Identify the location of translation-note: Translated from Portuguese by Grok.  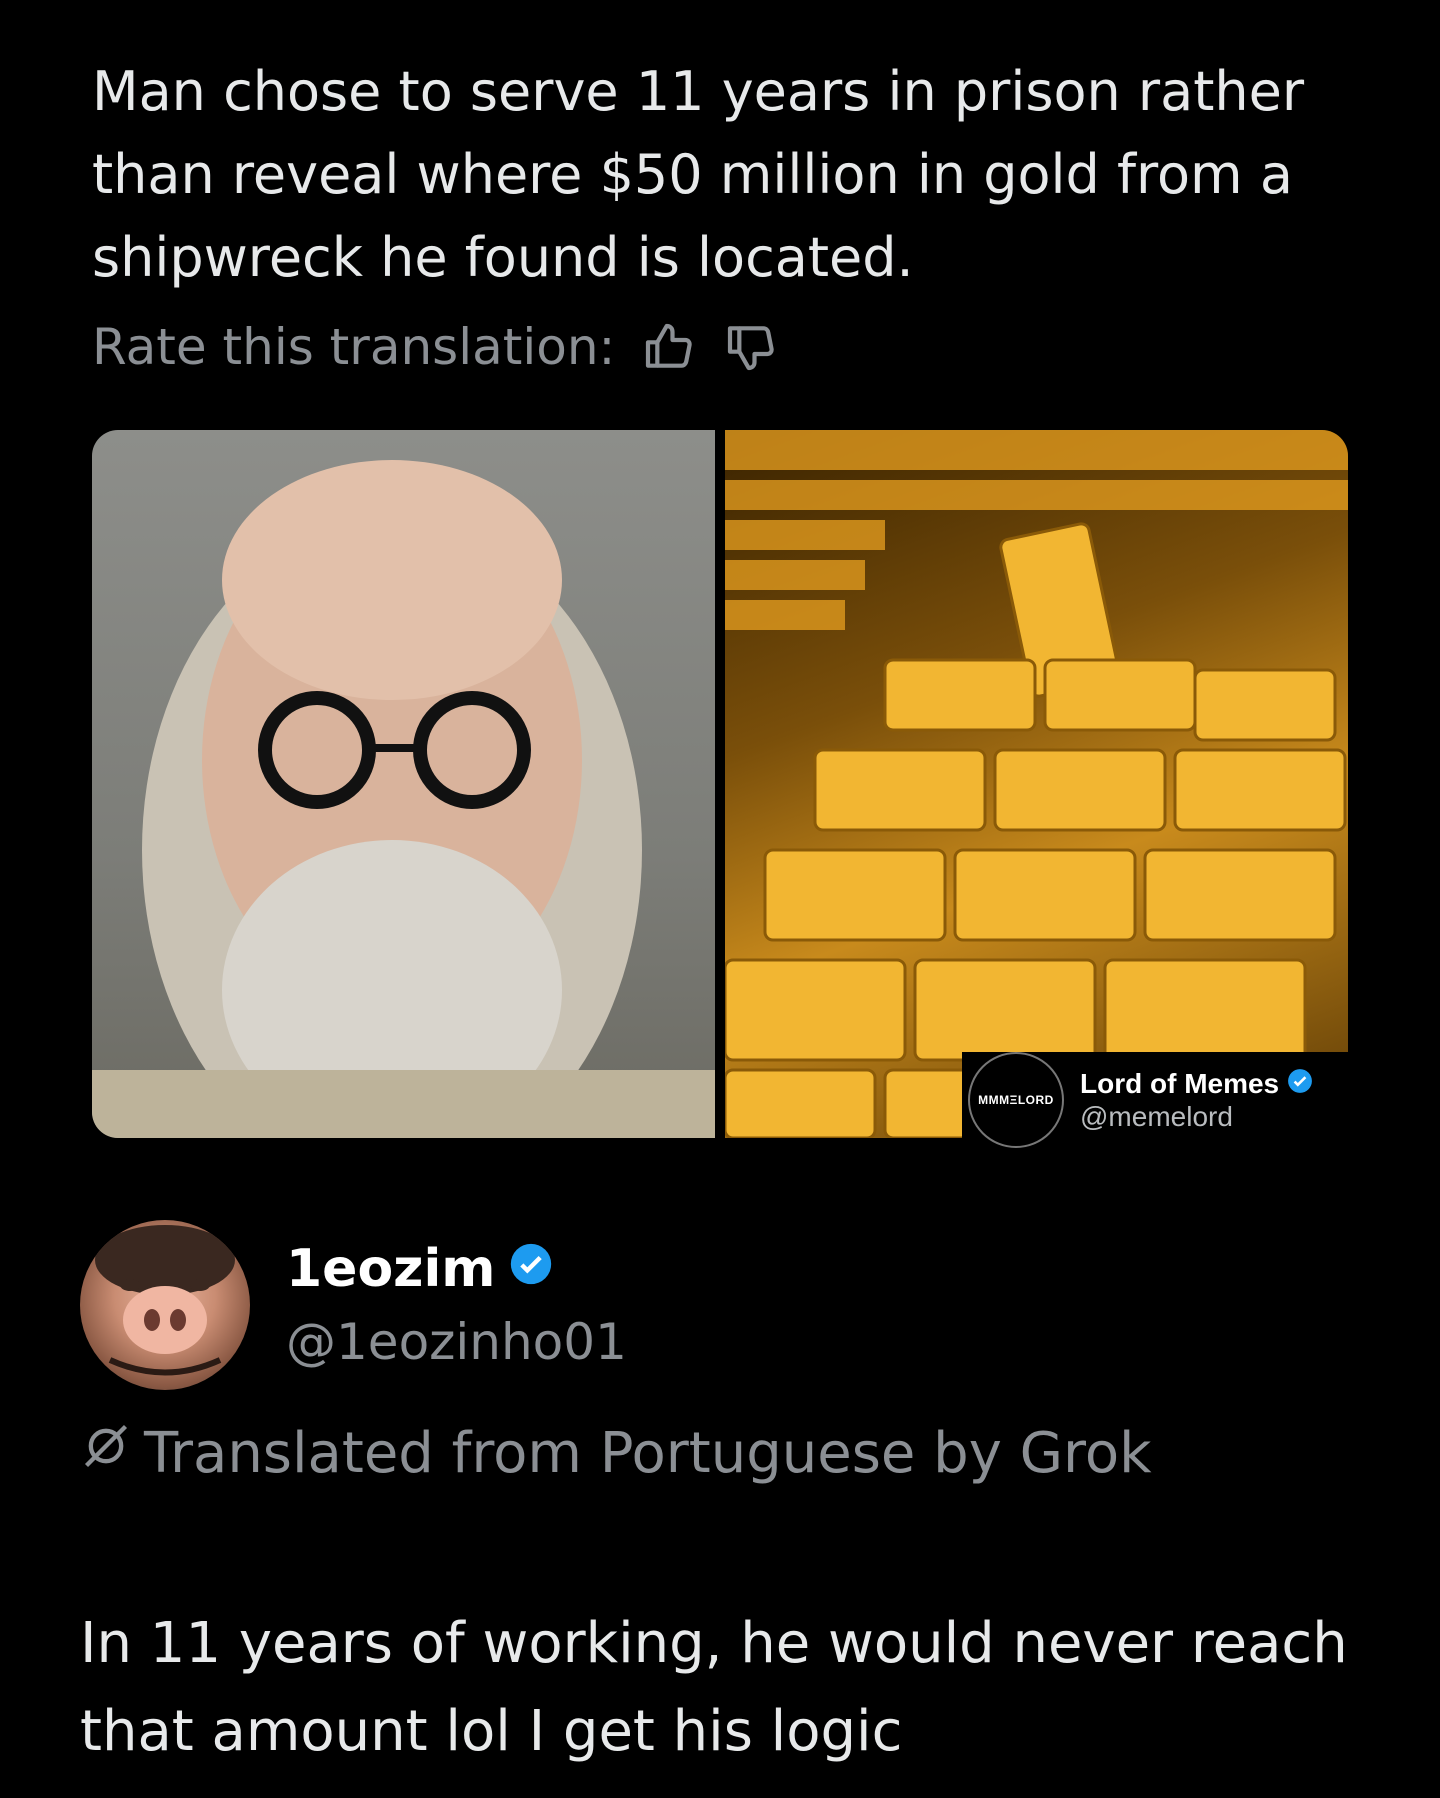
(616, 1453).